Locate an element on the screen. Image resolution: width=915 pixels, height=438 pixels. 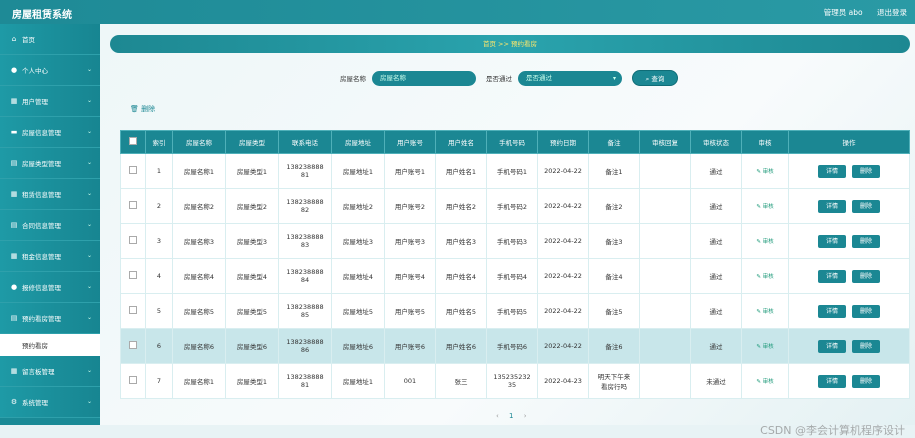
cell-account: 用户账号3 is located at coordinates (410, 241).